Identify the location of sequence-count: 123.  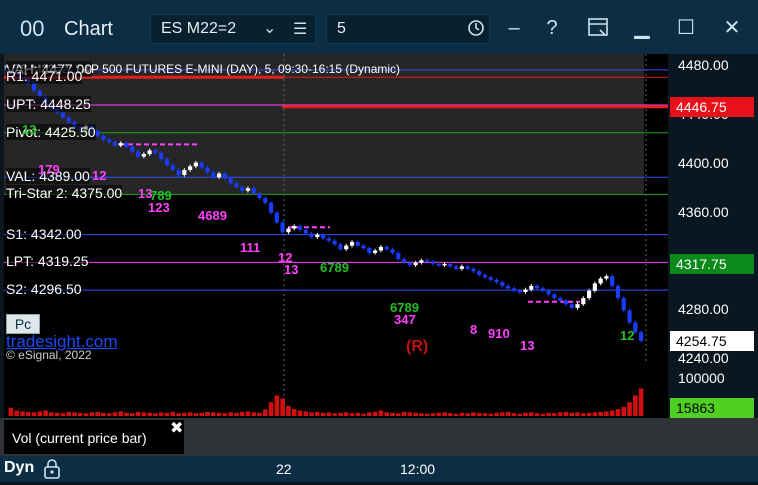
(159, 207).